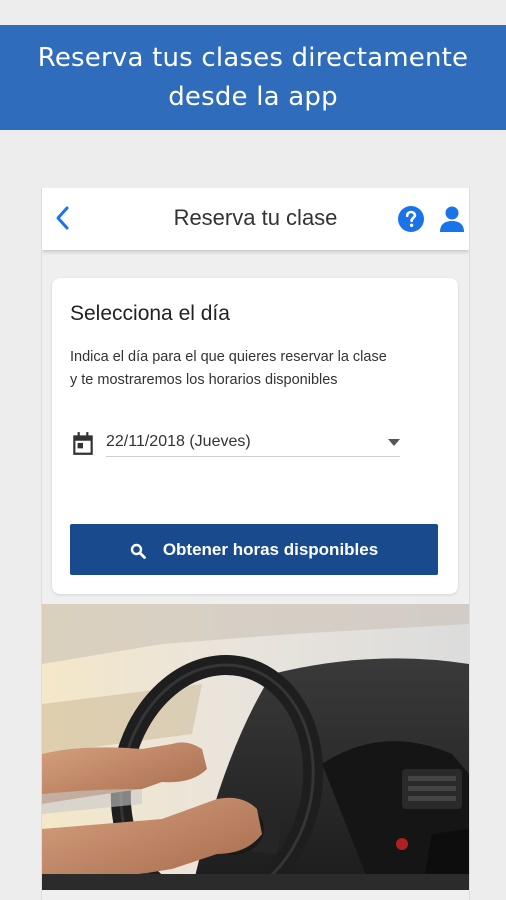 This screenshot has width=506, height=900. I want to click on calendar-icon, so click(83, 443).